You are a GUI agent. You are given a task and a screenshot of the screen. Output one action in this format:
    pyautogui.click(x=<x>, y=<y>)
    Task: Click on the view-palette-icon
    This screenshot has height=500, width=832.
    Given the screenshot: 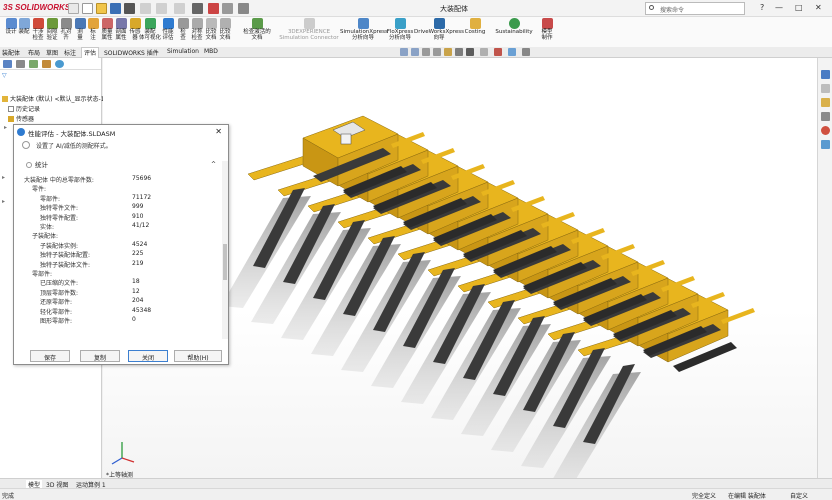 What is the action you would take?
    pyautogui.click(x=825, y=116)
    